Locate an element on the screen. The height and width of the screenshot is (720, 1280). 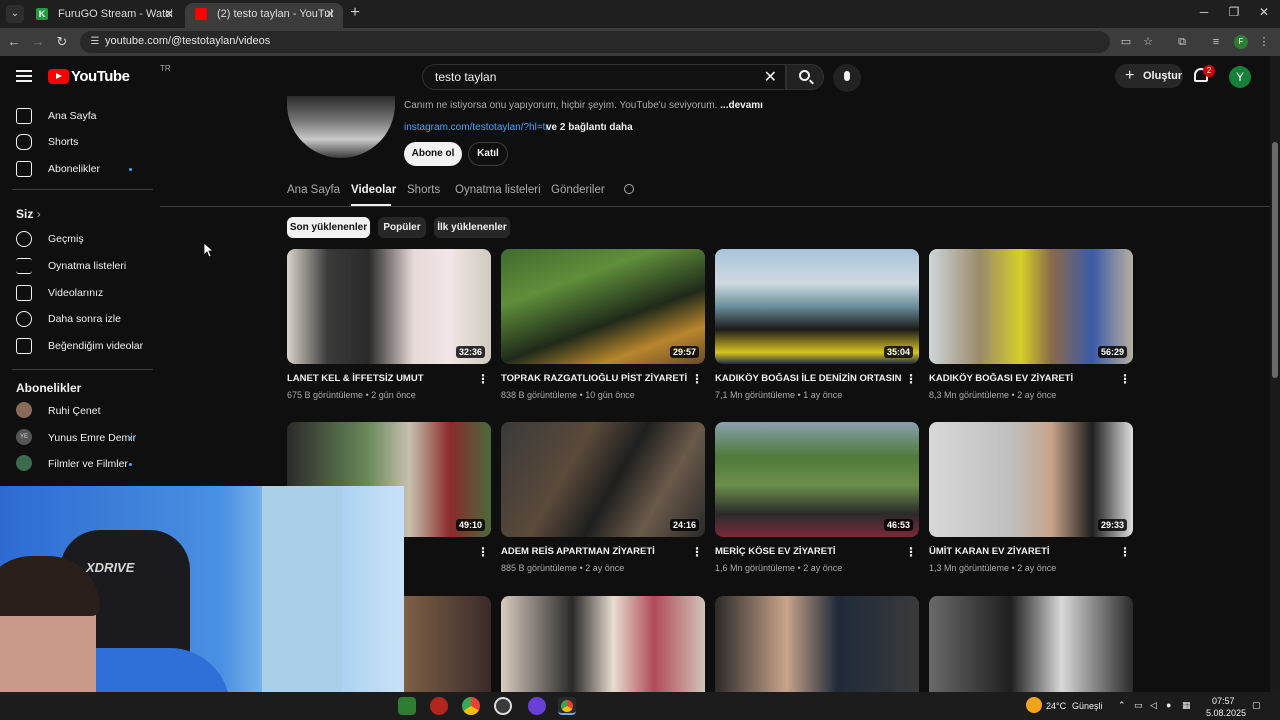
sidebar-subscription: Ruhi Çenet is located at coordinates (80, 411).